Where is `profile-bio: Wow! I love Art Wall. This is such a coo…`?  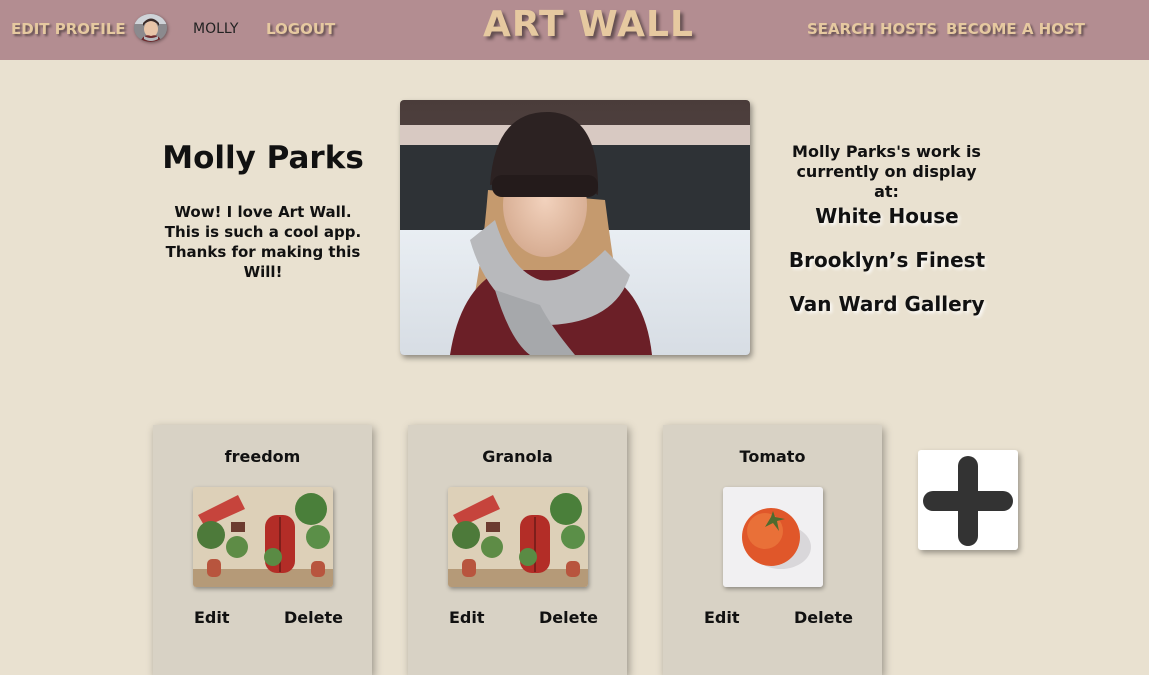
profile-bio: Wow! I love Art Wall. This is such a coo… is located at coordinates (263, 242).